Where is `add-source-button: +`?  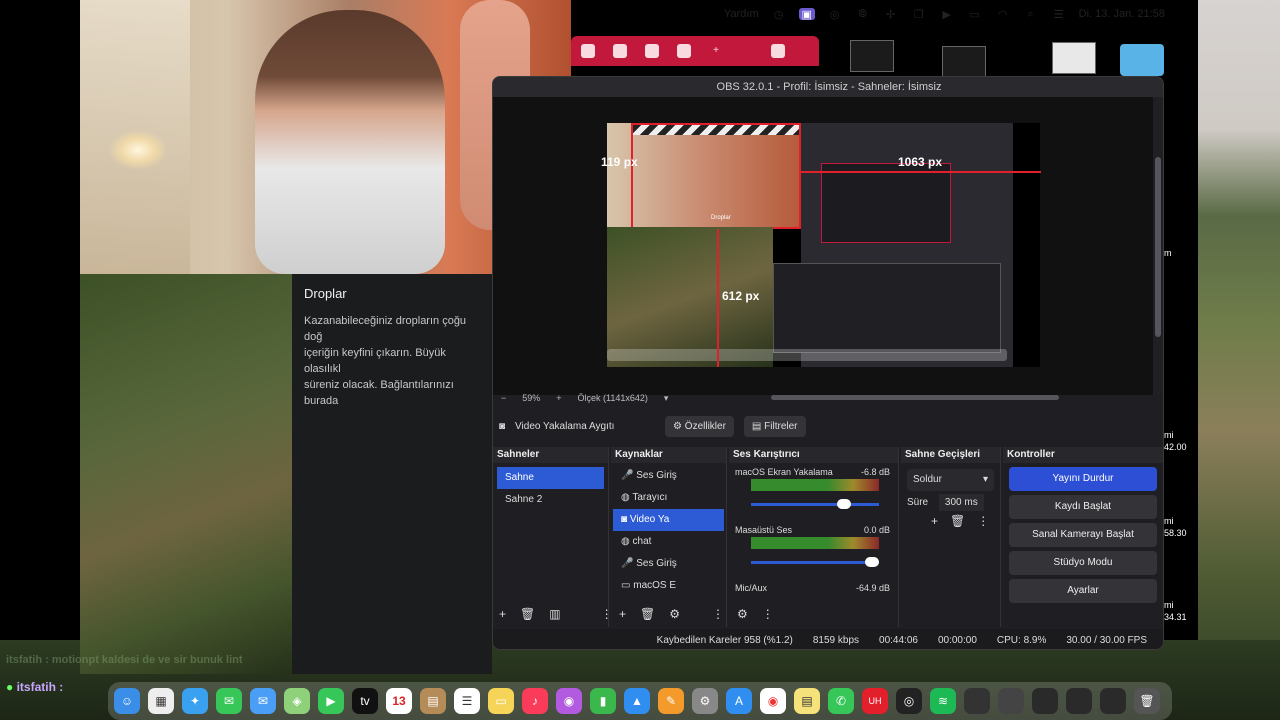 add-source-button: + is located at coordinates (622, 614).